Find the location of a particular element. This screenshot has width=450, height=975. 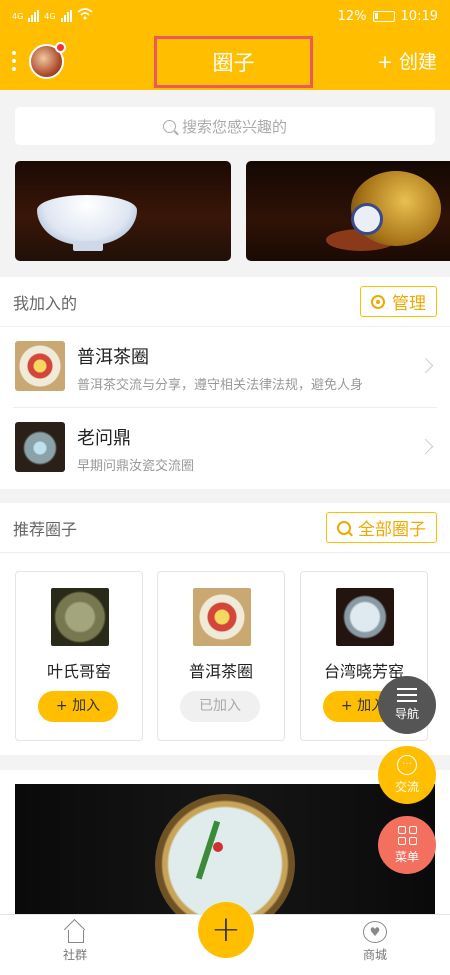

tab-community: 社群 is located at coordinates (75, 942).